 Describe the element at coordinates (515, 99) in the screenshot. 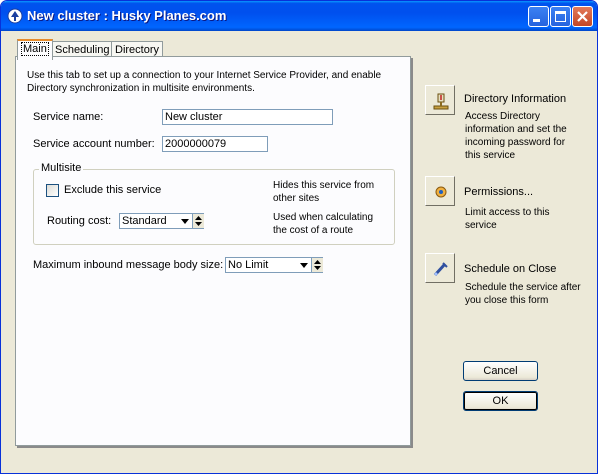

I see `directory-information-title: Directory Information` at that location.